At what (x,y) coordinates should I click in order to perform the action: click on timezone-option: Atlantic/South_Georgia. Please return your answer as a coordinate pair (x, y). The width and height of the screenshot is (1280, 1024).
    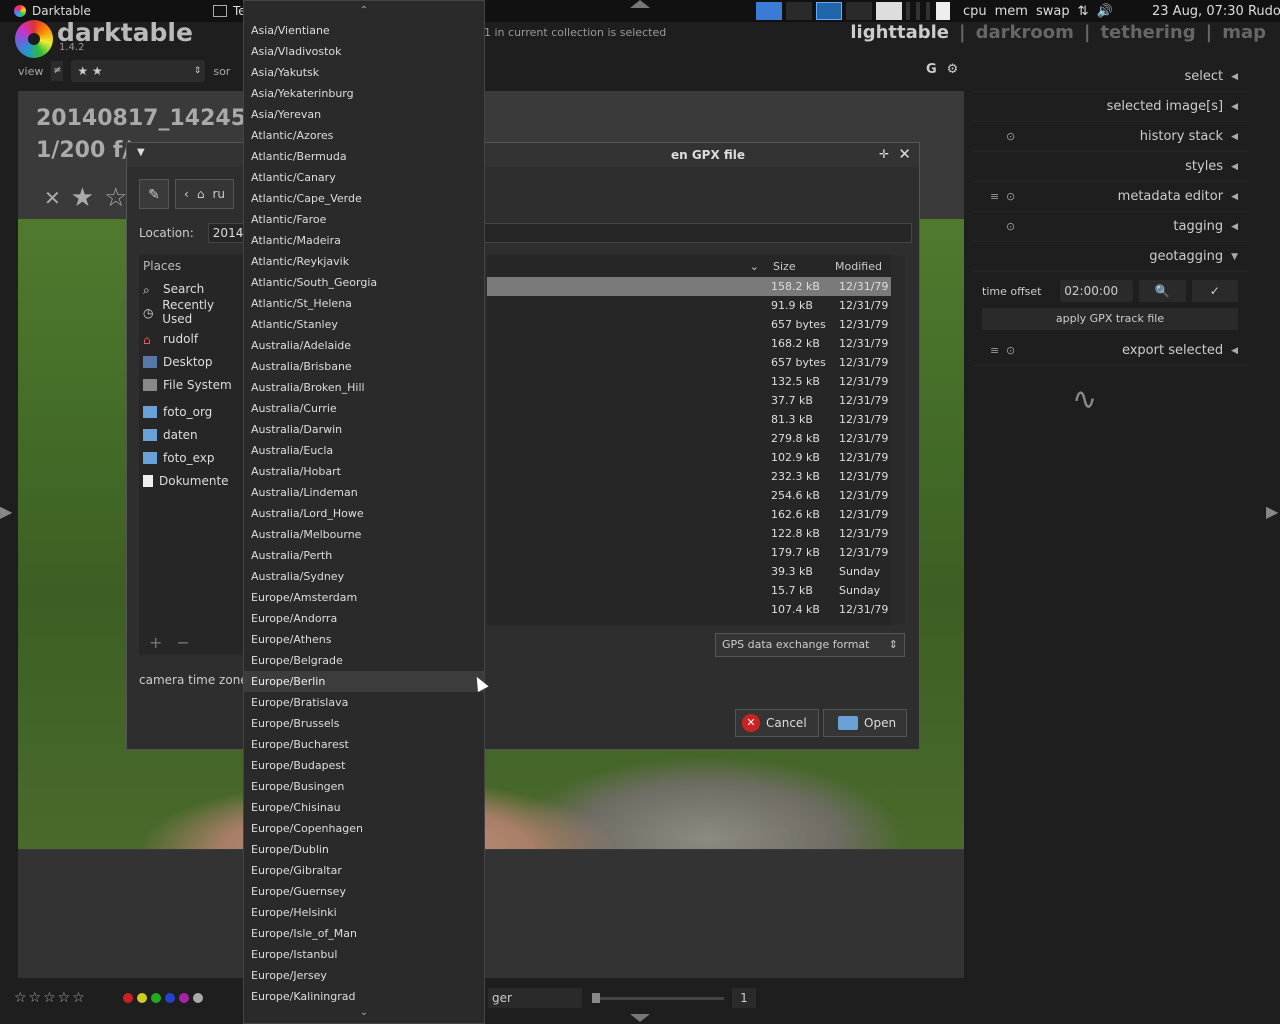
    Looking at the image, I should click on (364, 282).